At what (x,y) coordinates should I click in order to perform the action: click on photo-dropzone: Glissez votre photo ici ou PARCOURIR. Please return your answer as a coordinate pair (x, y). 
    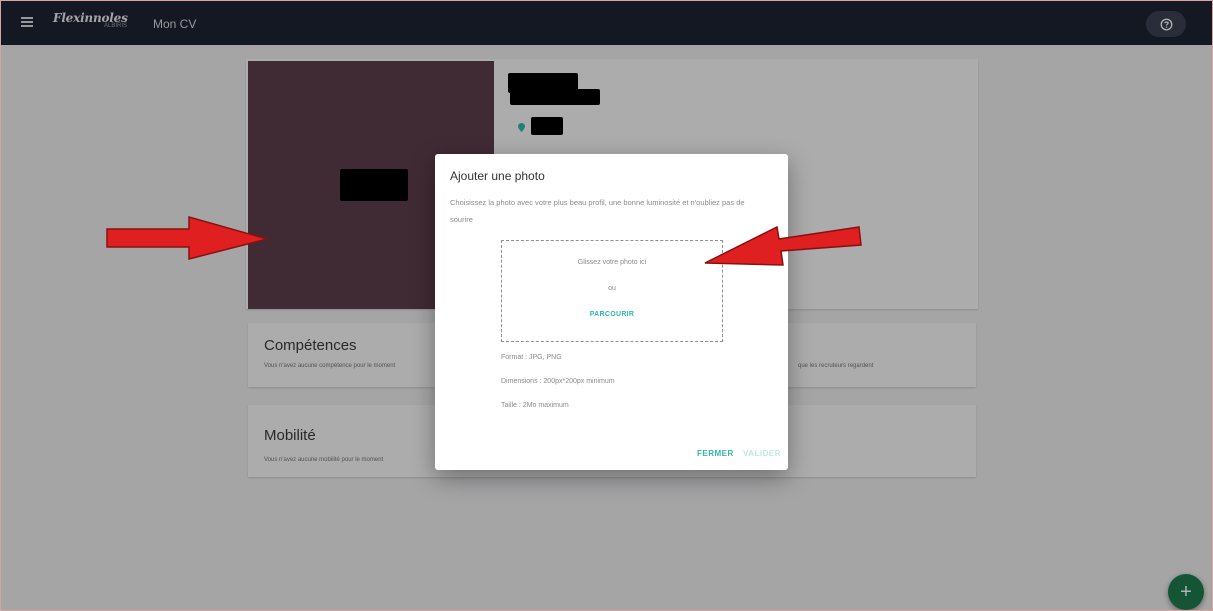
    Looking at the image, I should click on (612, 291).